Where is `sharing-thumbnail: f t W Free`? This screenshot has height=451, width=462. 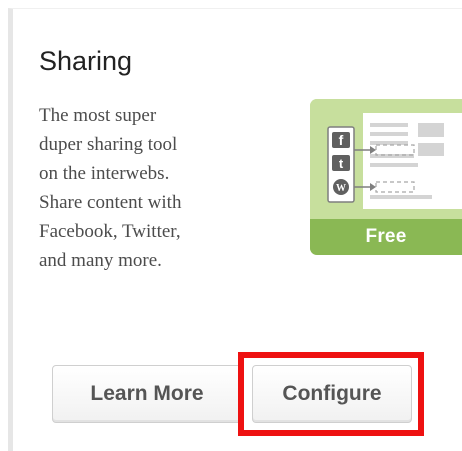 sharing-thumbnail: f t W Free is located at coordinates (386, 177).